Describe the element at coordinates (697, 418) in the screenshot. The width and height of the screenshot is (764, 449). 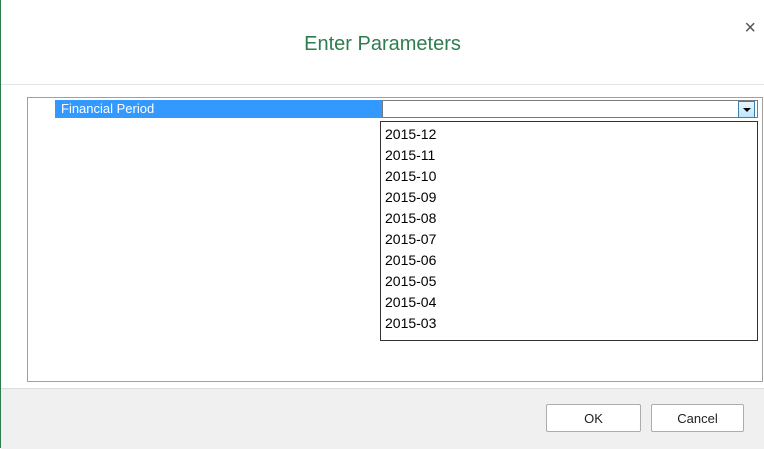
I see `cancel-button: Cancel` at that location.